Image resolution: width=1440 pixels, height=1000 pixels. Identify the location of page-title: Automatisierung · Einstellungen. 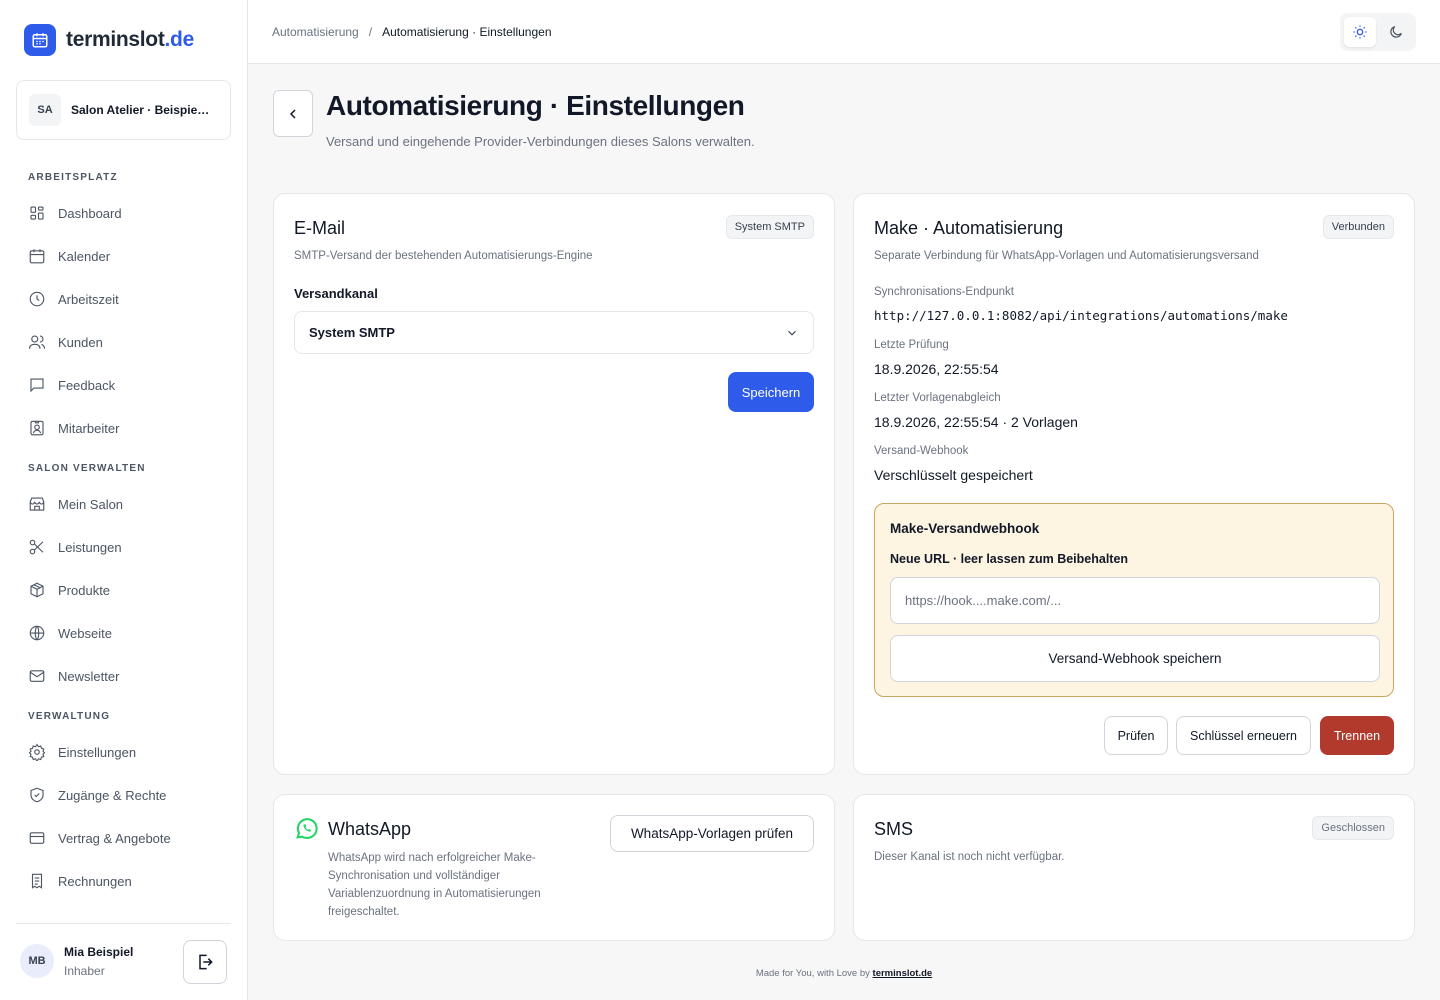
(535, 105).